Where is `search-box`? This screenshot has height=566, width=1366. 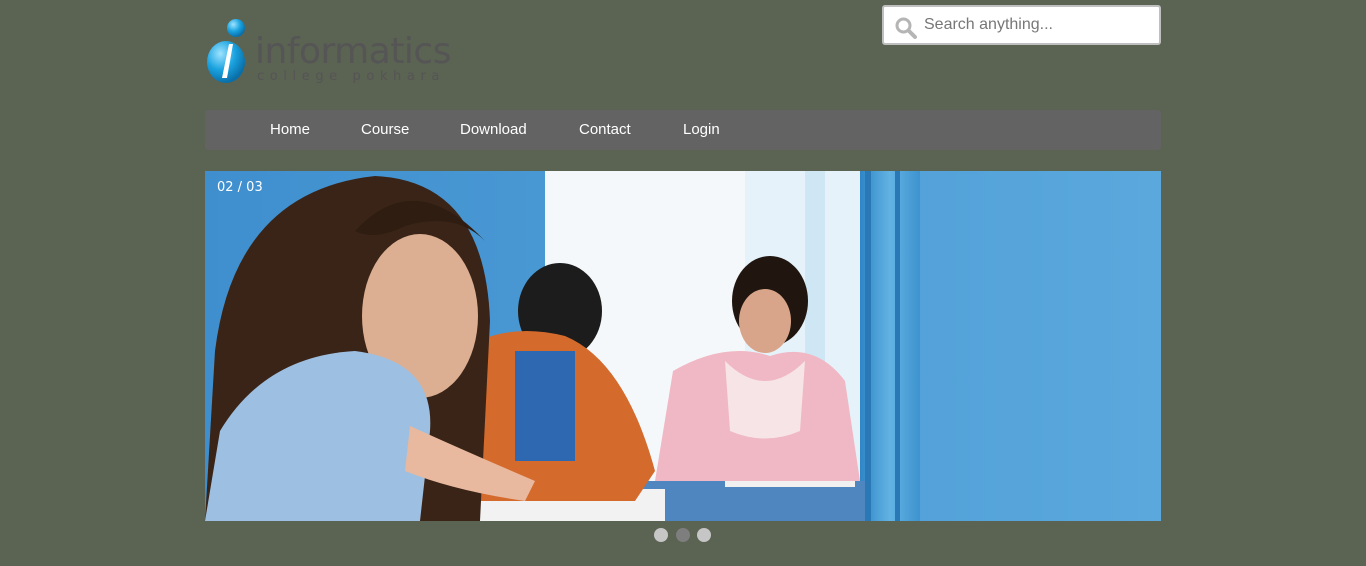
search-box is located at coordinates (1021, 25).